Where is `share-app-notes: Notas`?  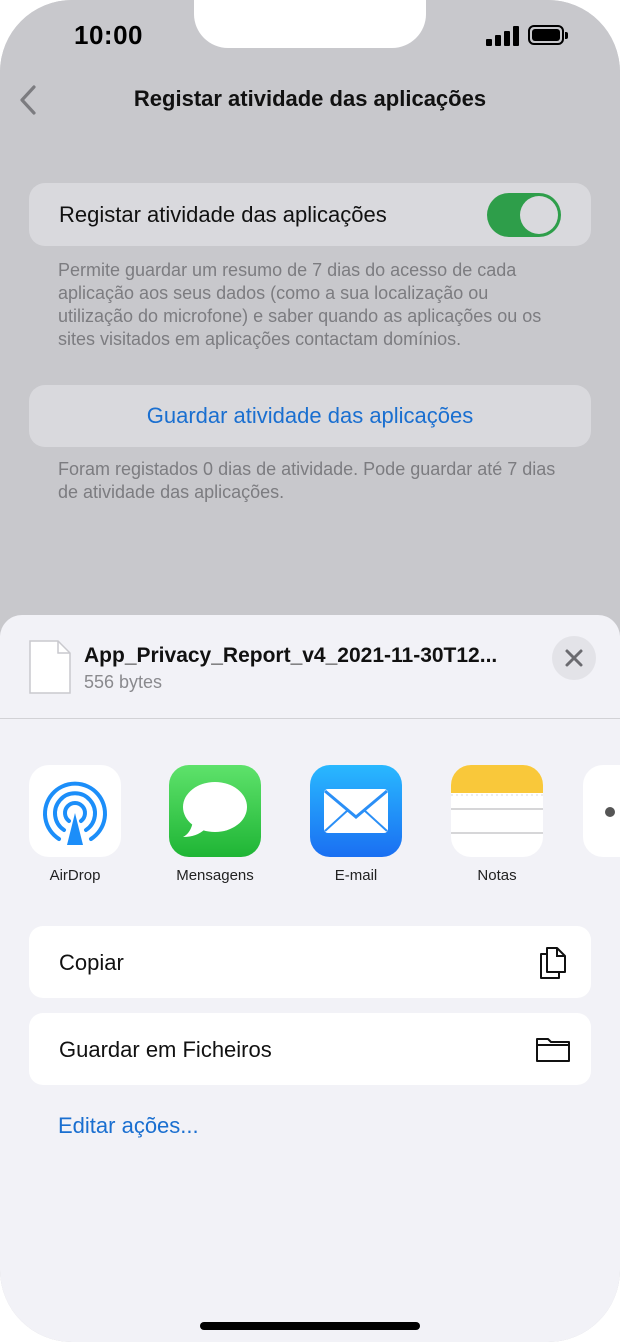 share-app-notes: Notas is located at coordinates (497, 824).